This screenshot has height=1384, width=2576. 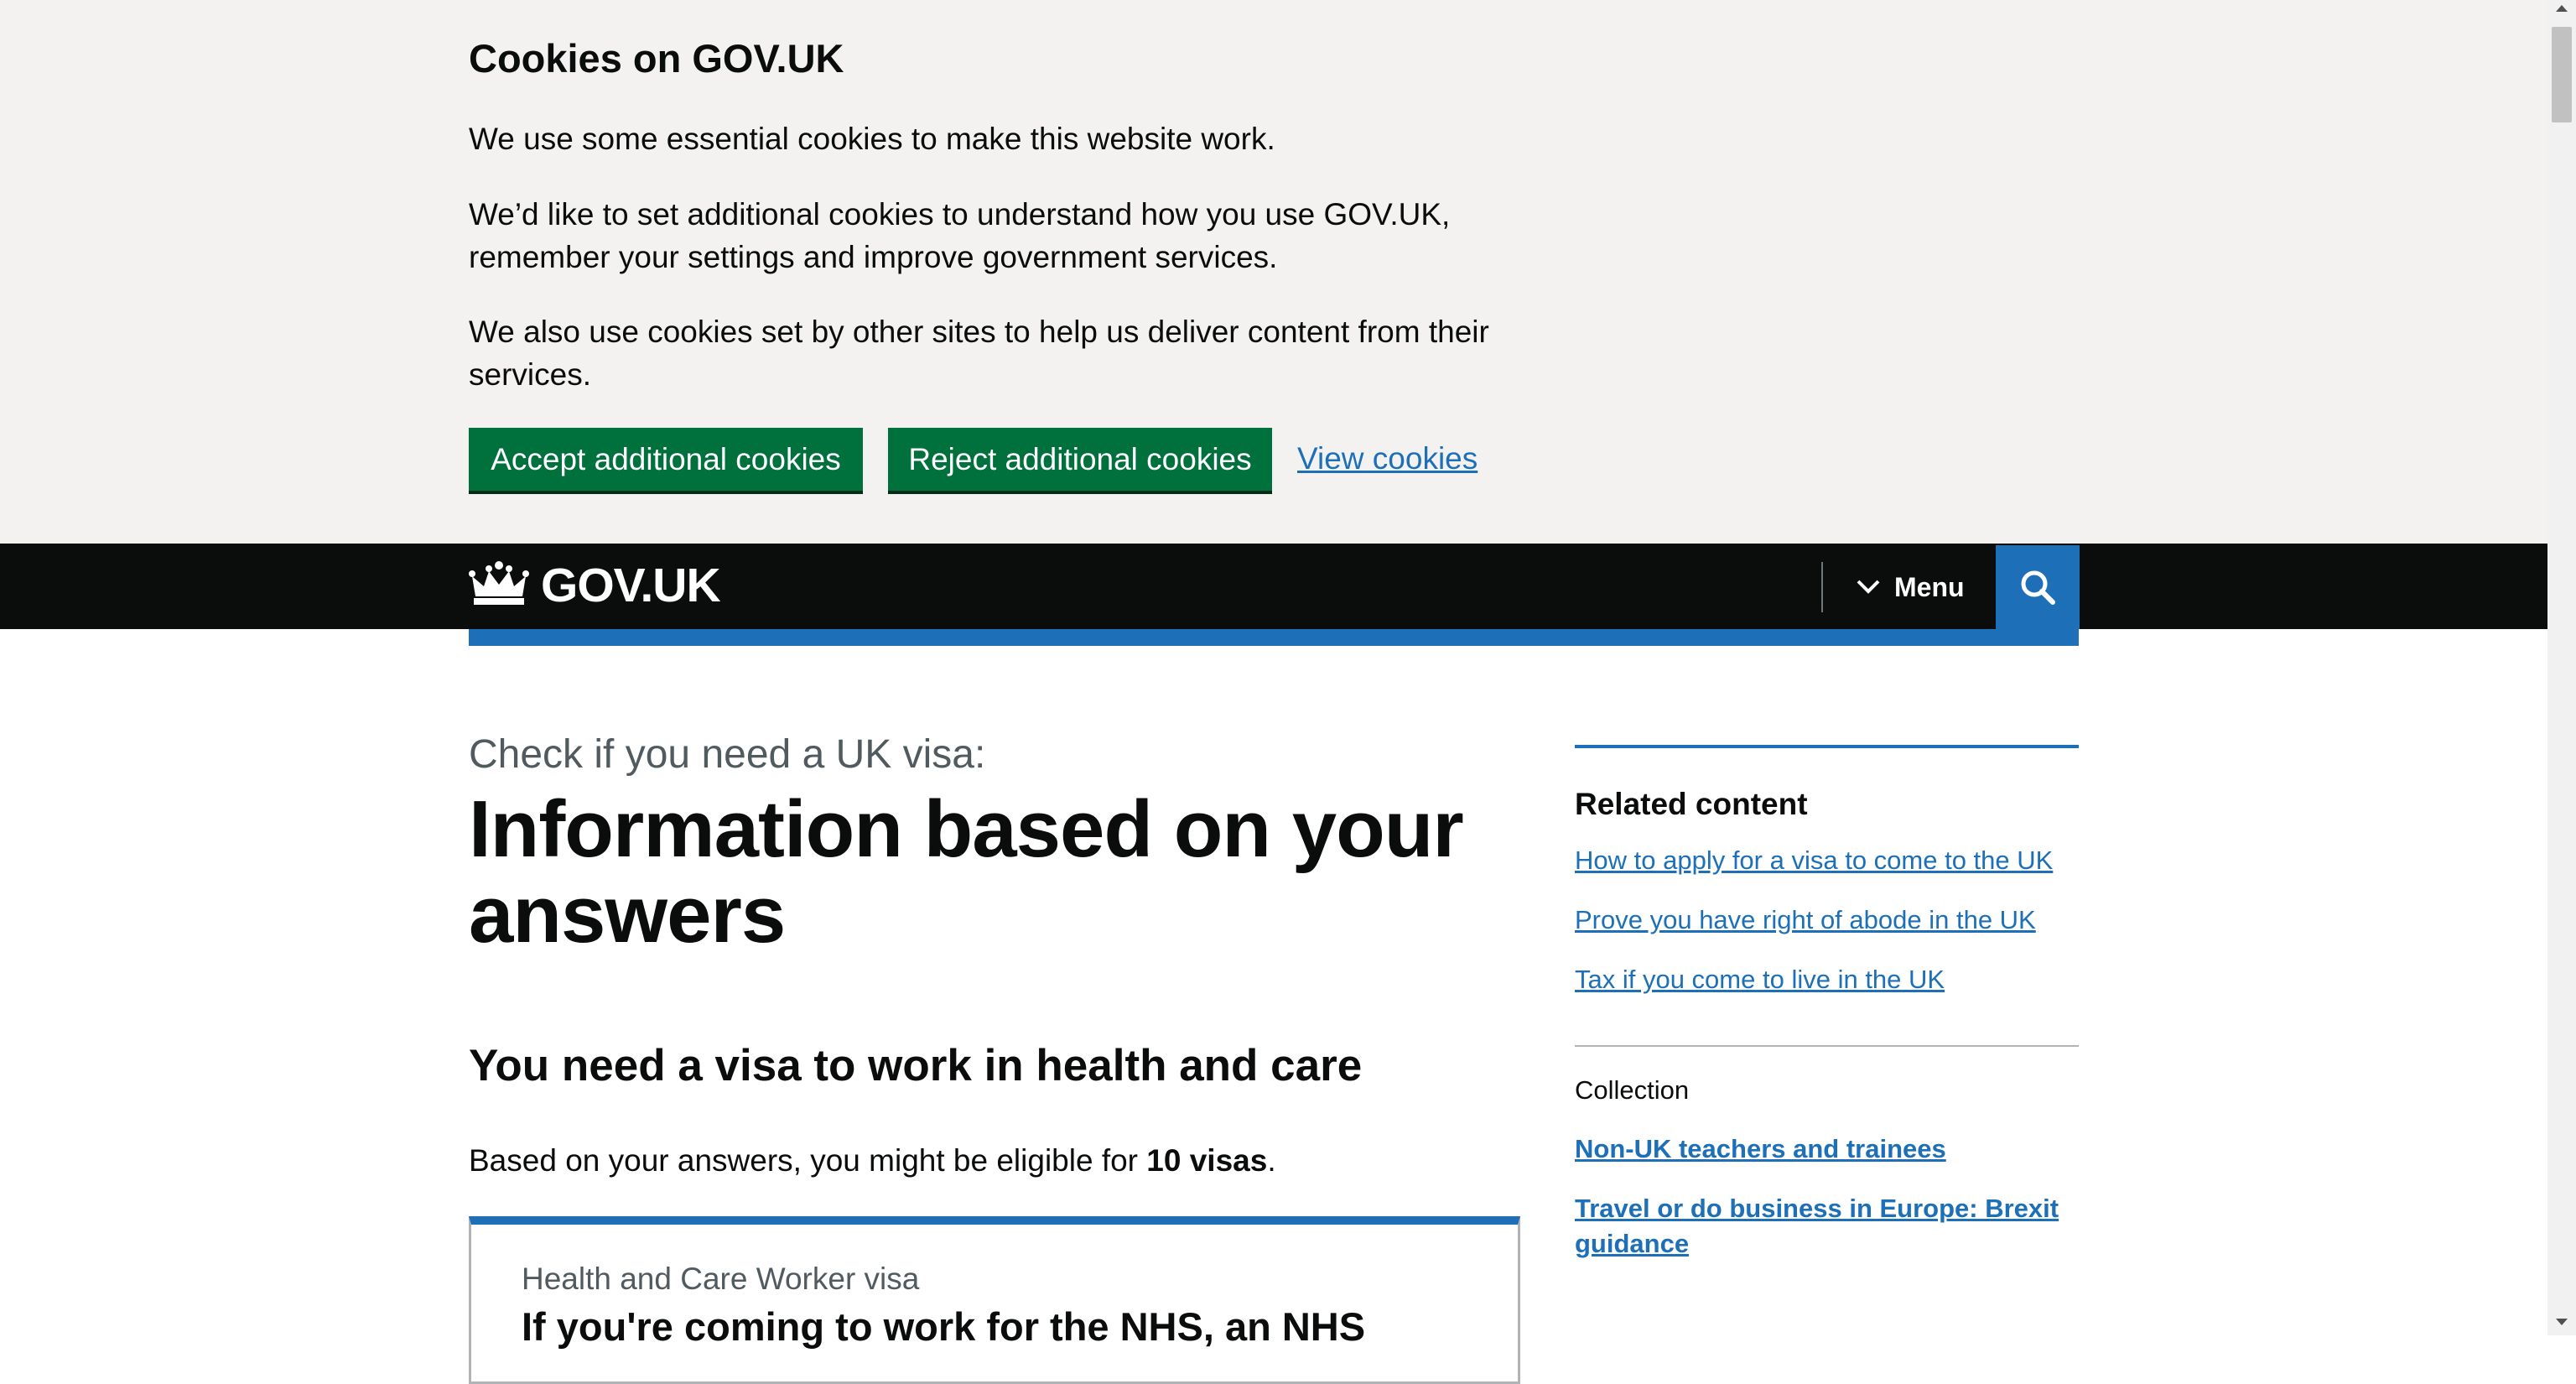 I want to click on site-header: GOV.UK Menu, so click(x=1273, y=586).